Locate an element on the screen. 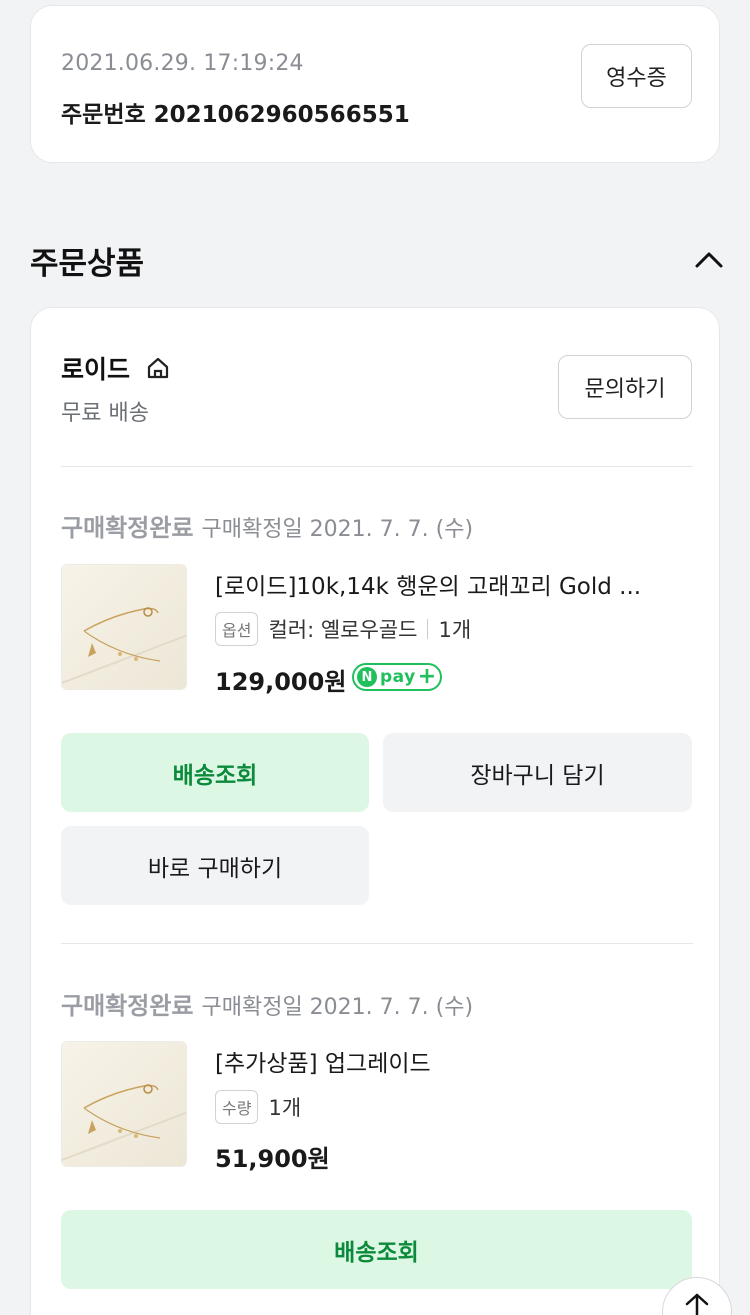  npay-text: pay is located at coordinates (398, 677).